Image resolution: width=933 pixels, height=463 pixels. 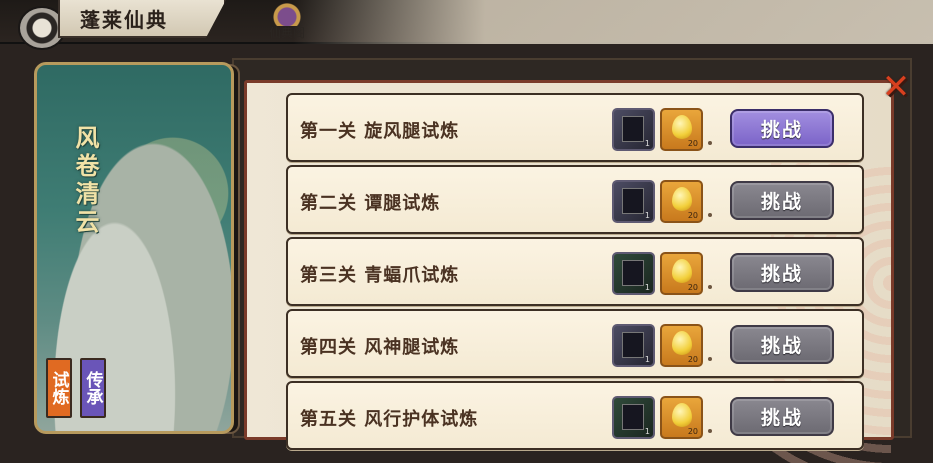 What do you see at coordinates (286, 33) in the screenshot?
I see `tab-label: 仙典阁` at bounding box center [286, 33].